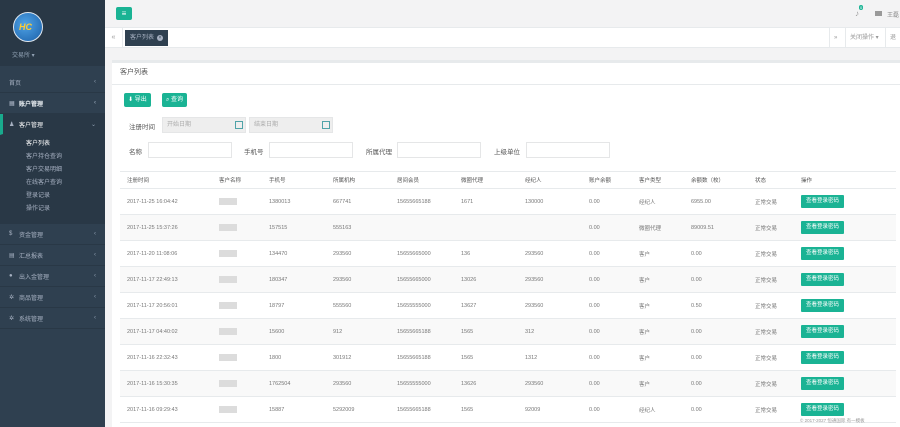 The width and height of the screenshot is (900, 427). I want to click on menu-toggle-button: ≡, so click(124, 13).